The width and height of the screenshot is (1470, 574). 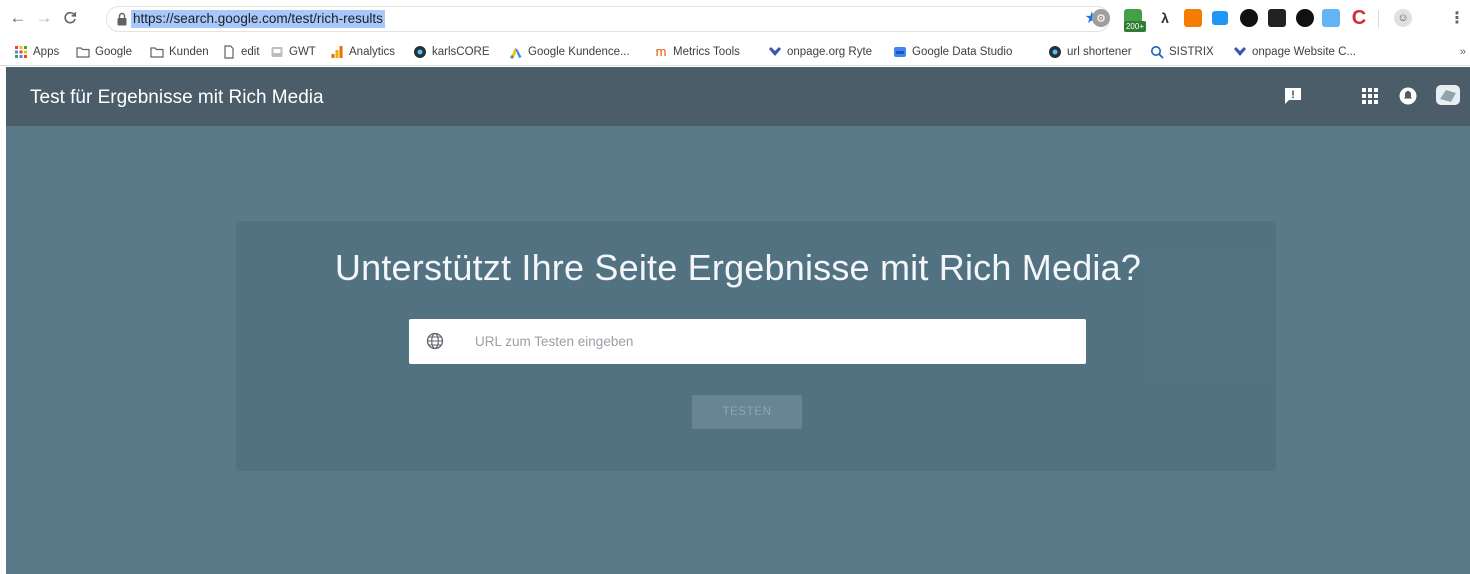 I want to click on reload-icon, so click(x=70, y=18).